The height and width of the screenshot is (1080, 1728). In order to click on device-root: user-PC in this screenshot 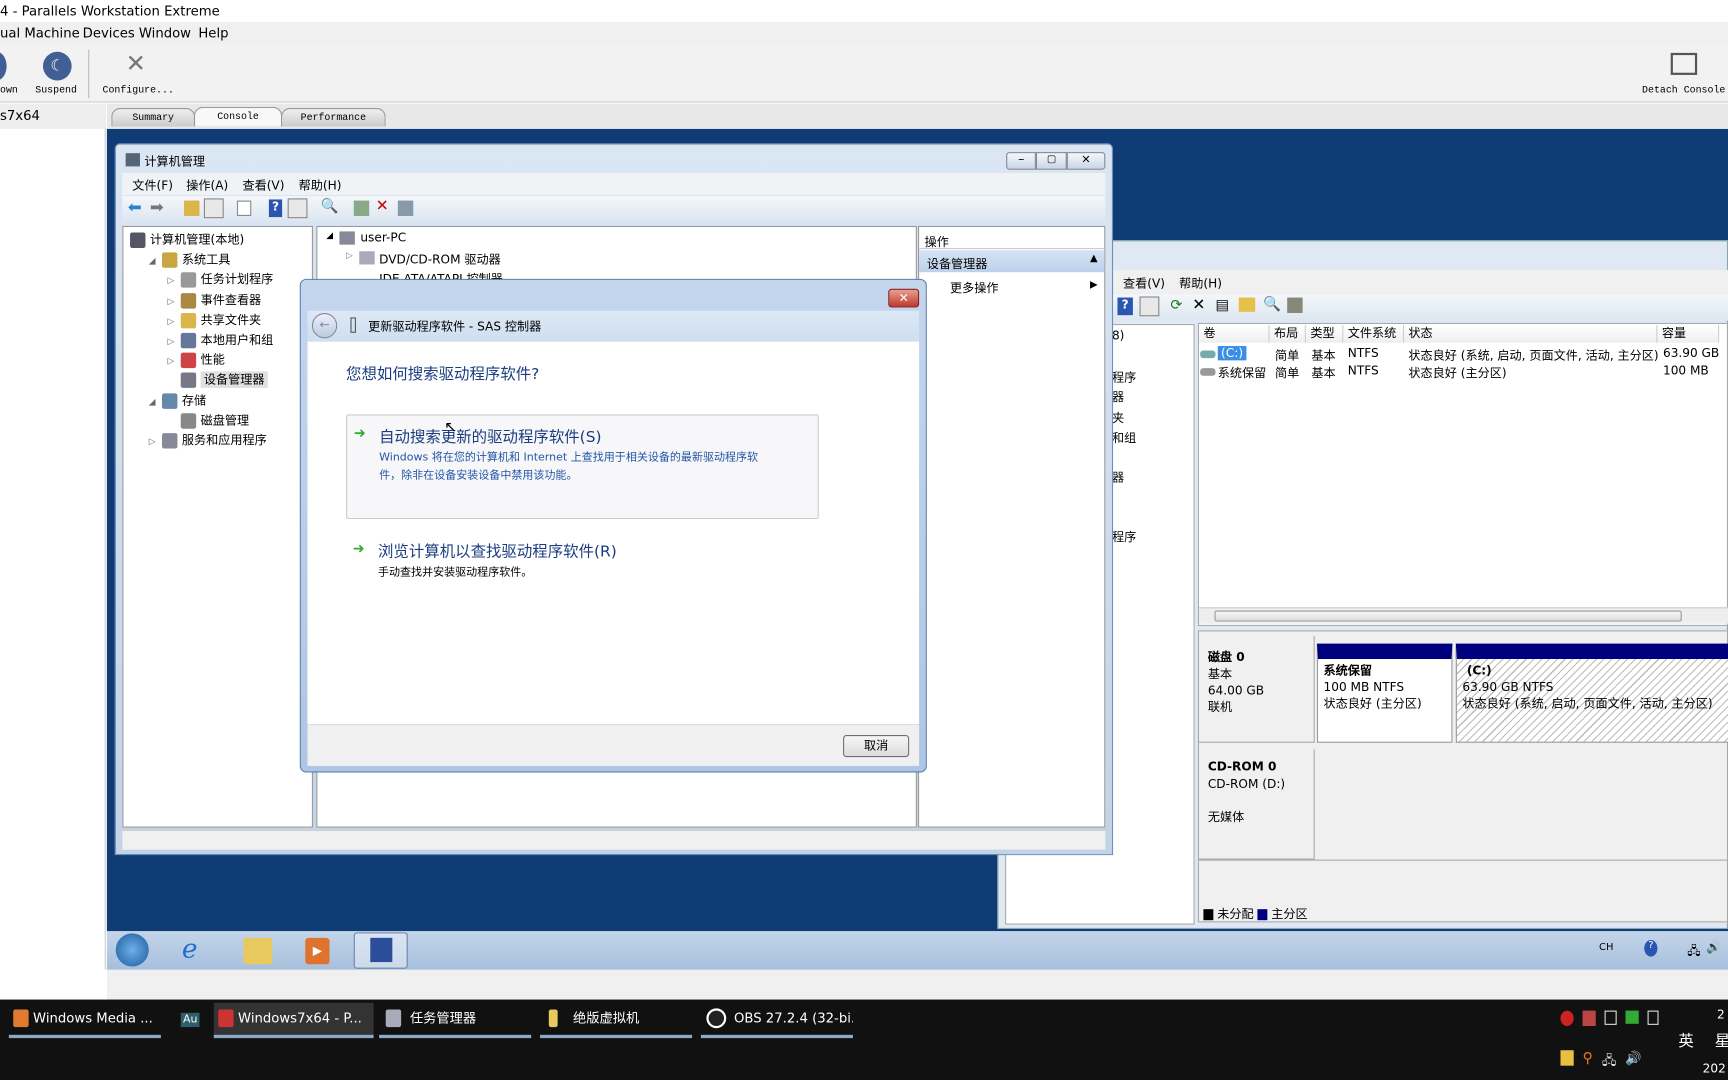, I will do `click(383, 237)`.